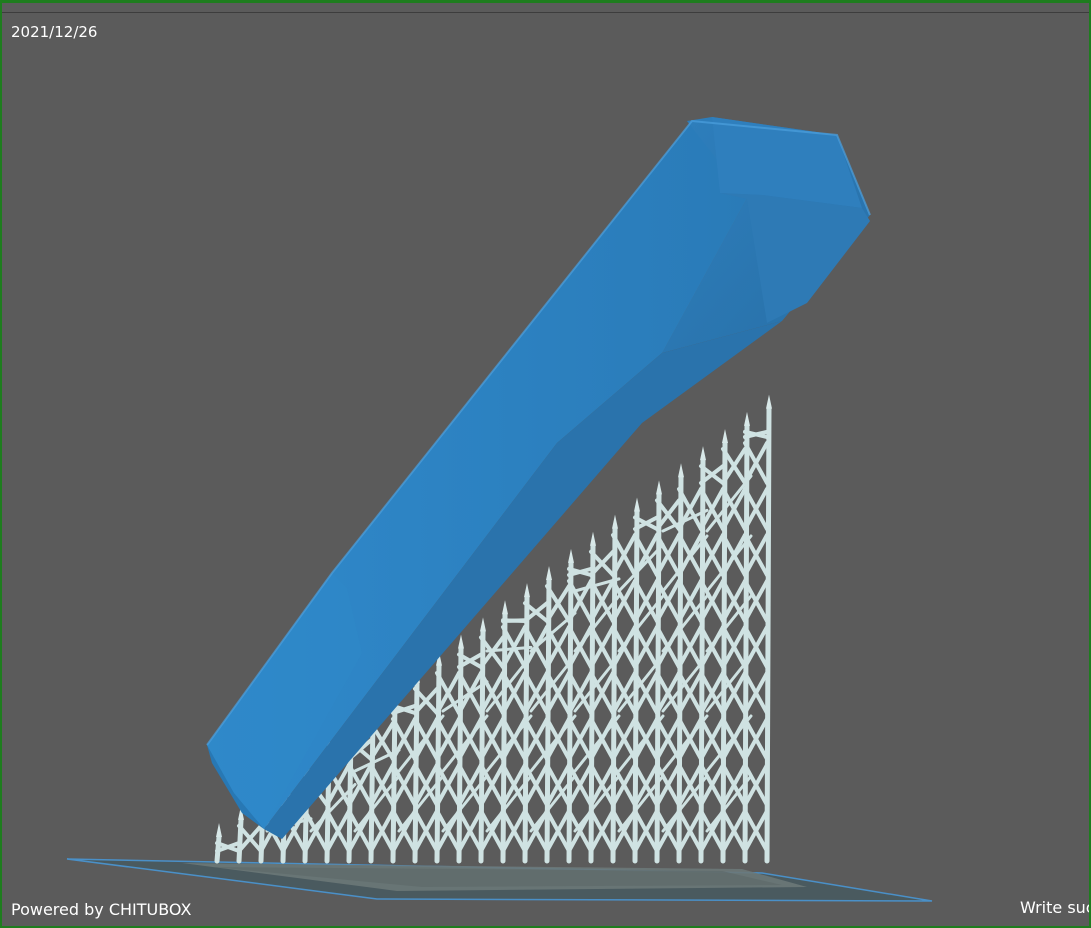 The height and width of the screenshot is (928, 1091). I want to click on powered-by-label: Powered by CHITUBOX, so click(101, 909).